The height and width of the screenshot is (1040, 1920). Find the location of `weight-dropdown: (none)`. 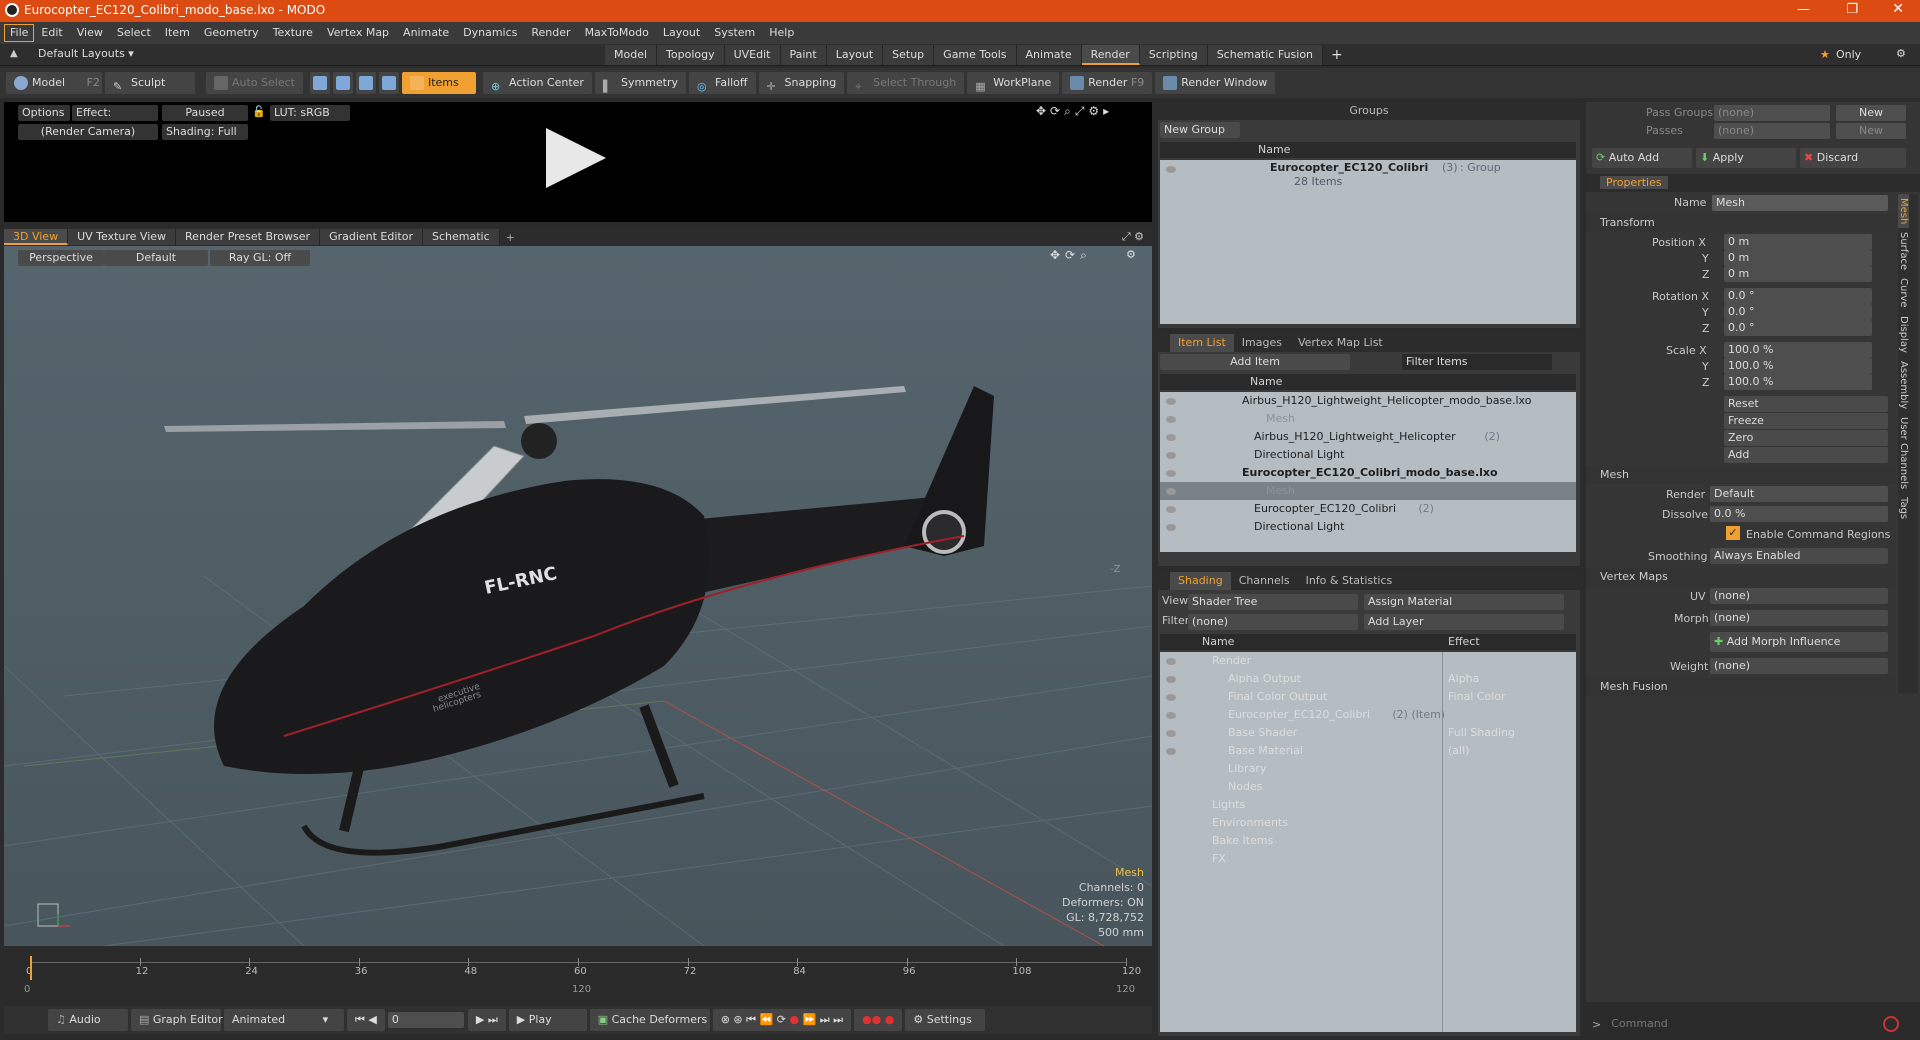

weight-dropdown: (none) is located at coordinates (1799, 666).